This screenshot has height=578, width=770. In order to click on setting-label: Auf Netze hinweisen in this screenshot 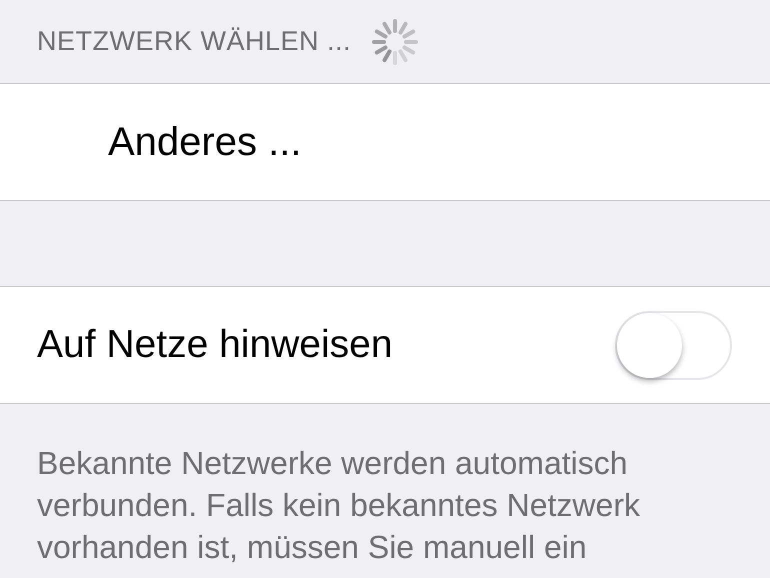, I will do `click(215, 345)`.